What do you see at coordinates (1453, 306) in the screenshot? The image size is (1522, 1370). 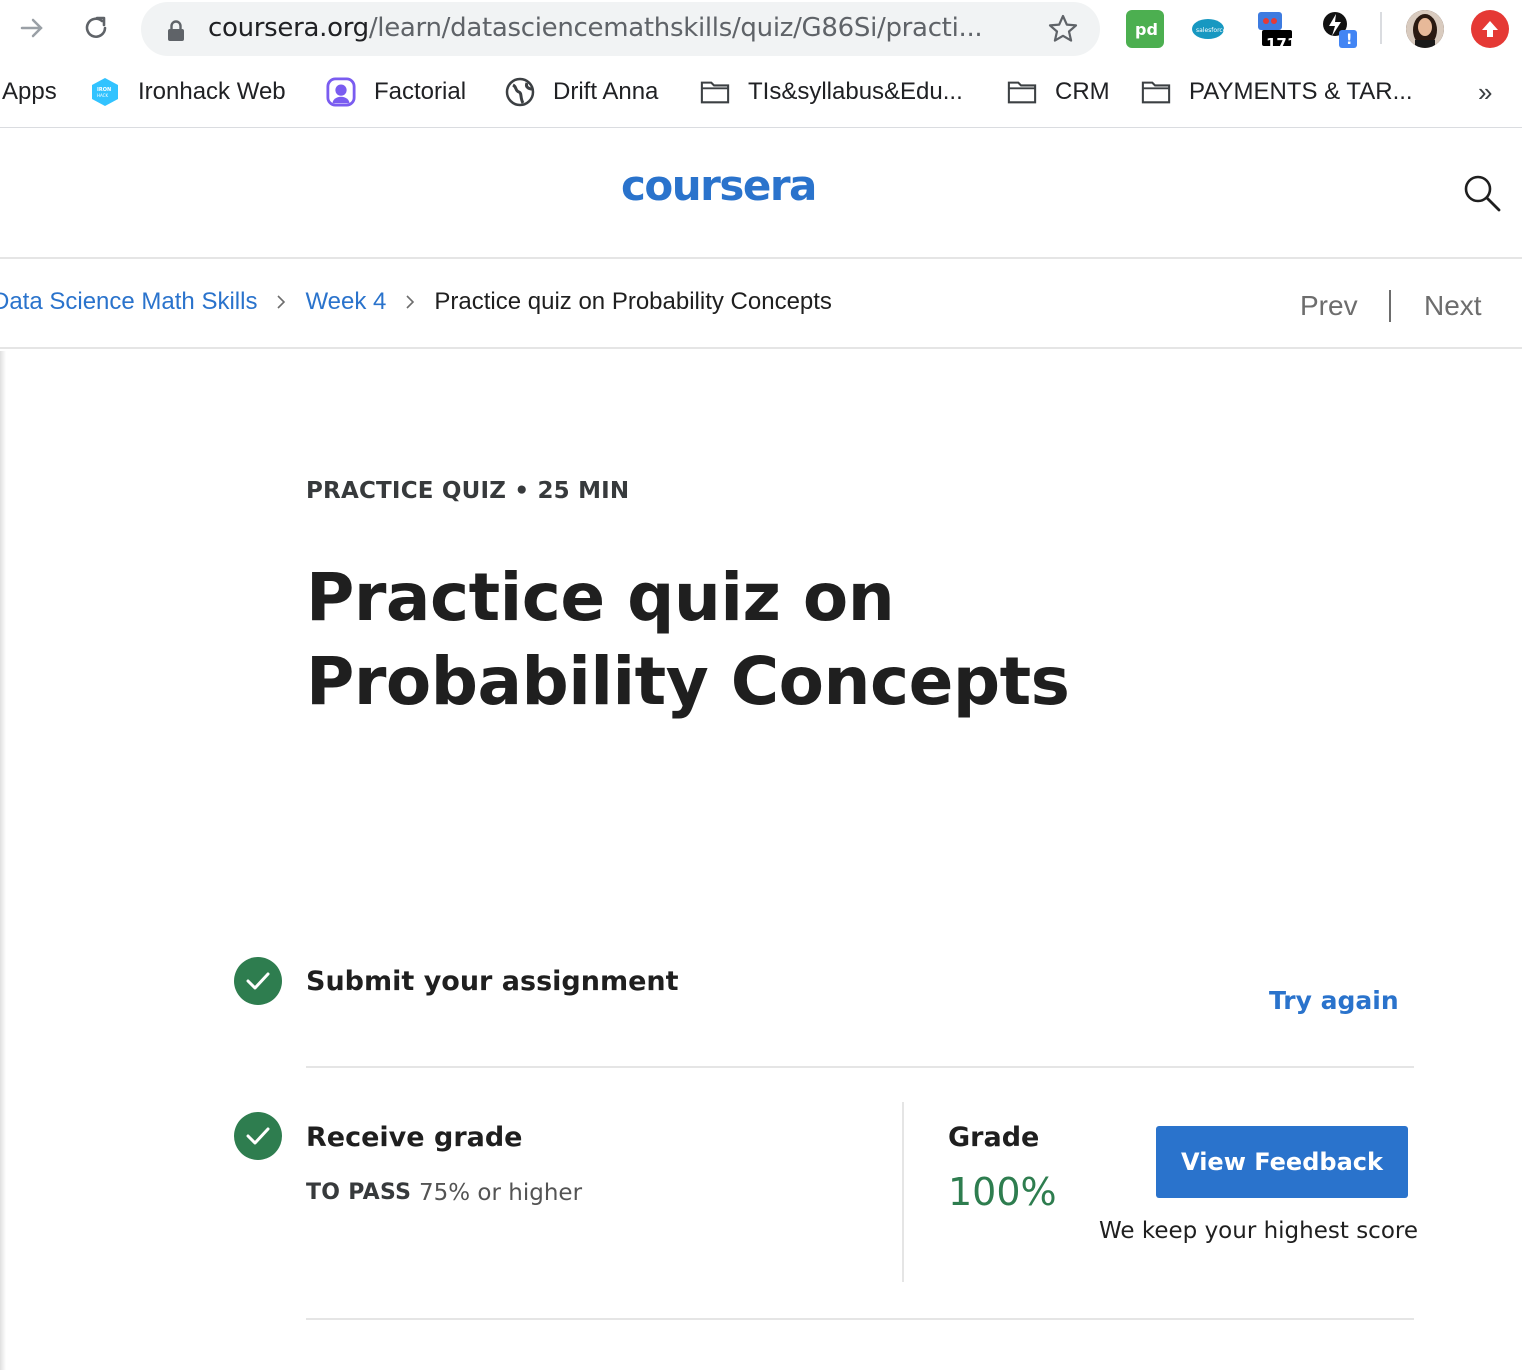 I see `next-button: Next` at bounding box center [1453, 306].